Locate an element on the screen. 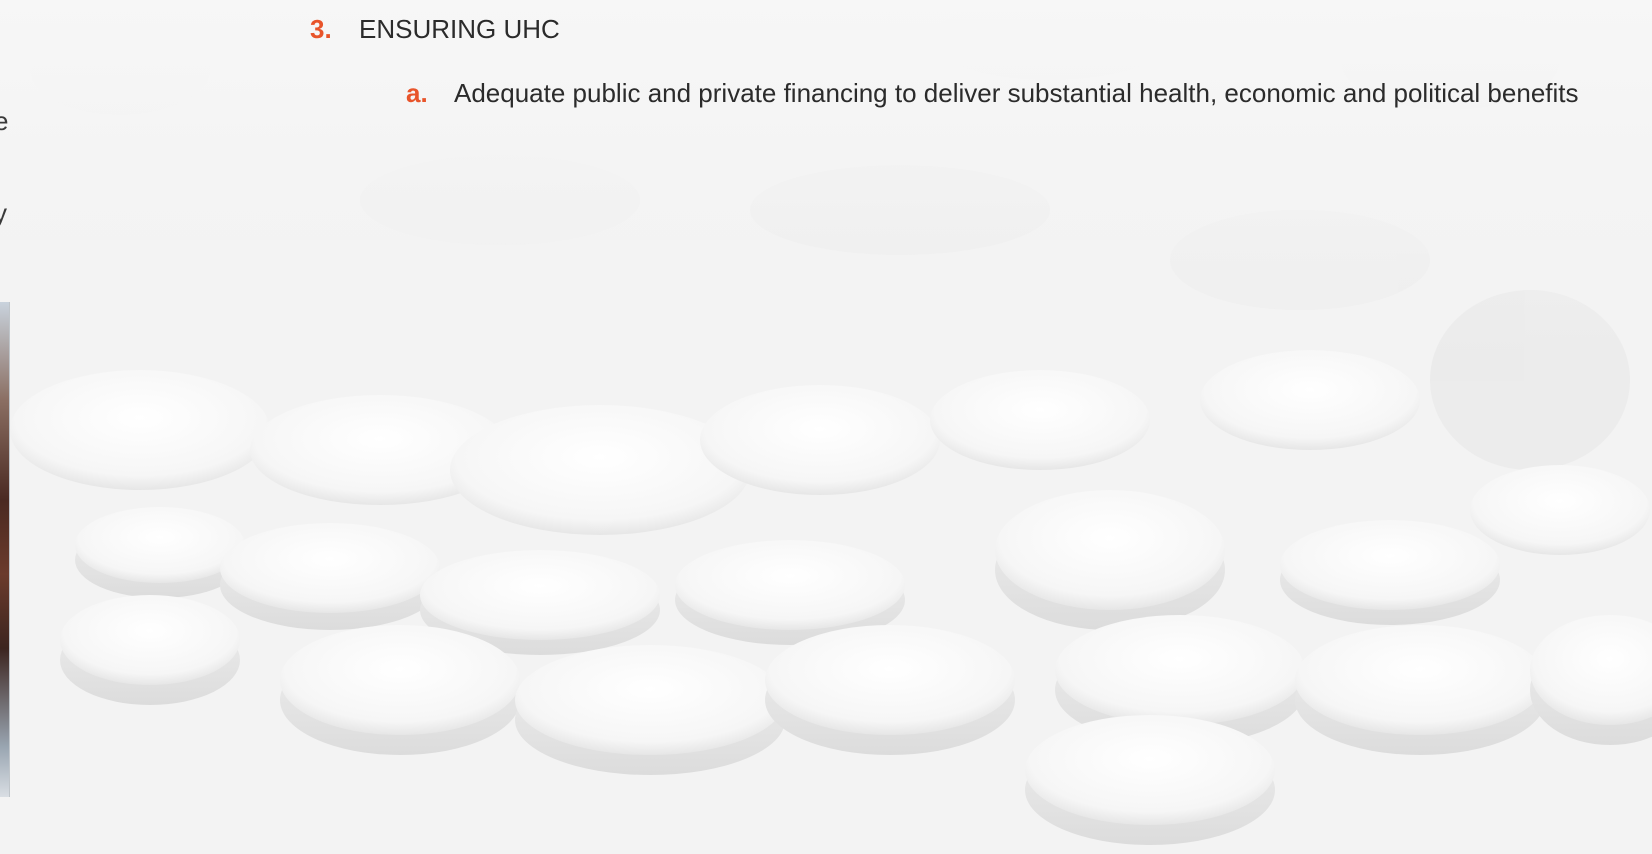 This screenshot has height=854, width=1652. section-number: 3. is located at coordinates (321, 29).